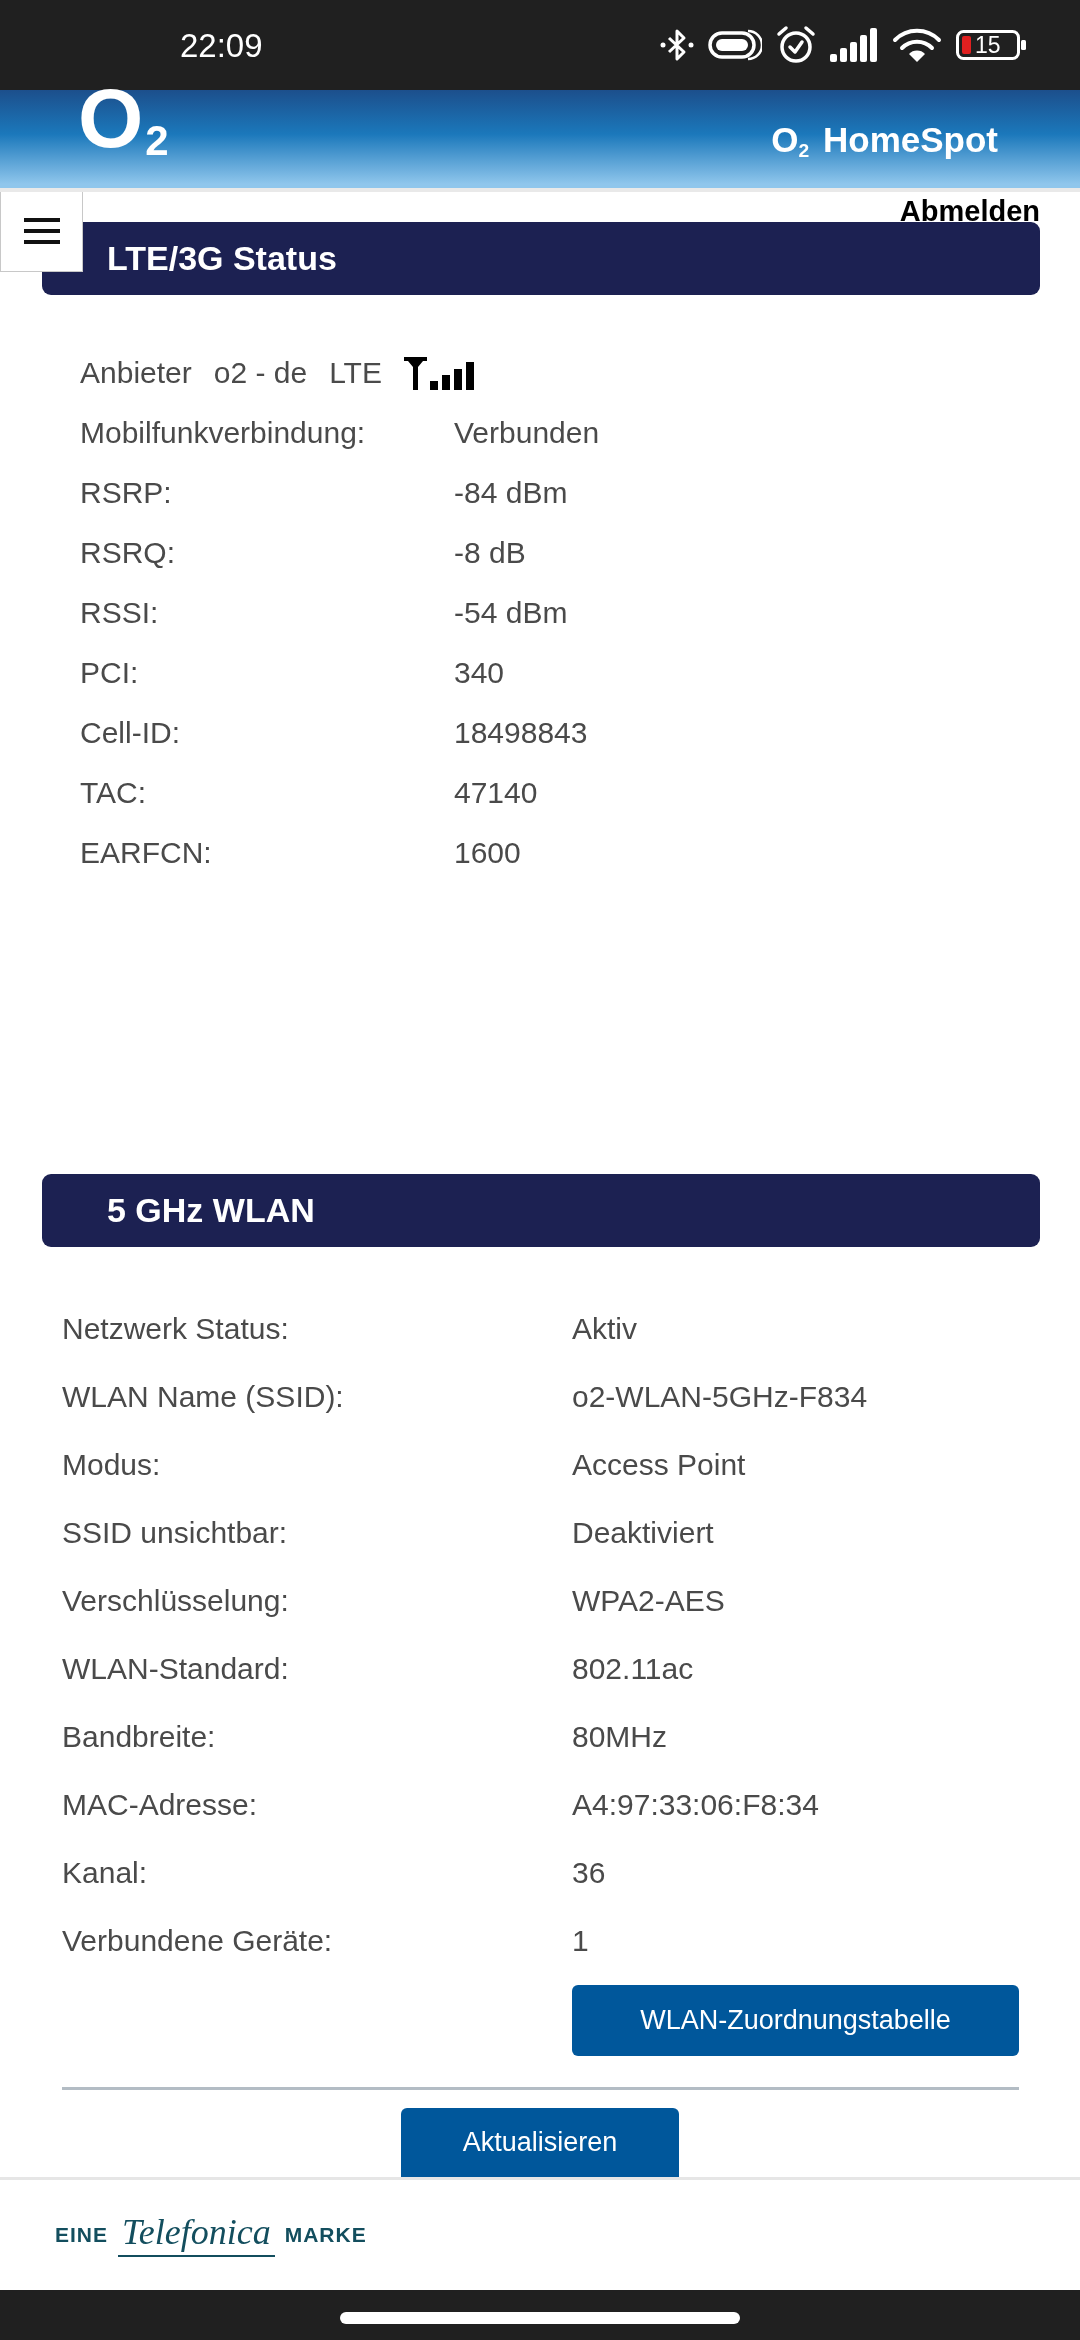 This screenshot has height=2340, width=1080. Describe the element at coordinates (490, 553) in the screenshot. I see `field-value: -8 dB` at that location.